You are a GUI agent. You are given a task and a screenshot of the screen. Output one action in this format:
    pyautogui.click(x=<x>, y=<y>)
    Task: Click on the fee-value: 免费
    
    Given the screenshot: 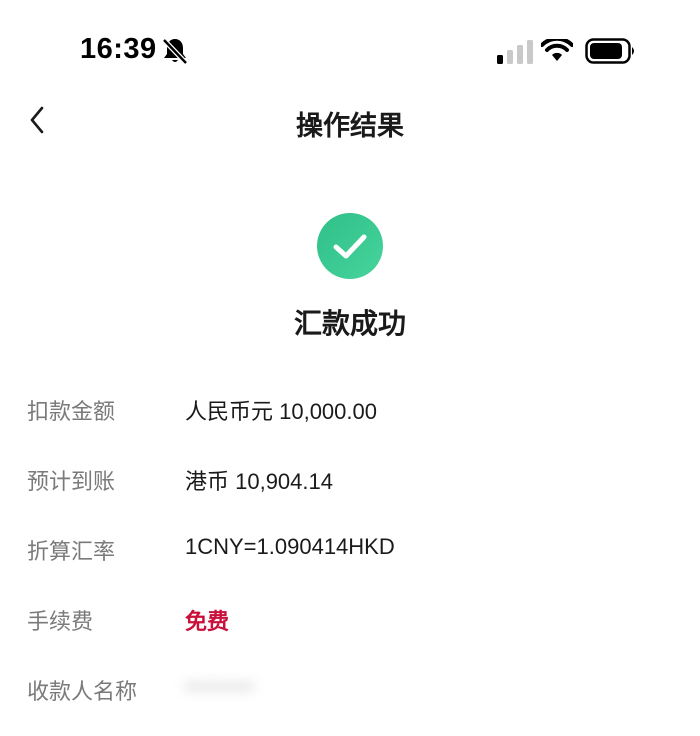 What is the action you would take?
    pyautogui.click(x=207, y=621)
    